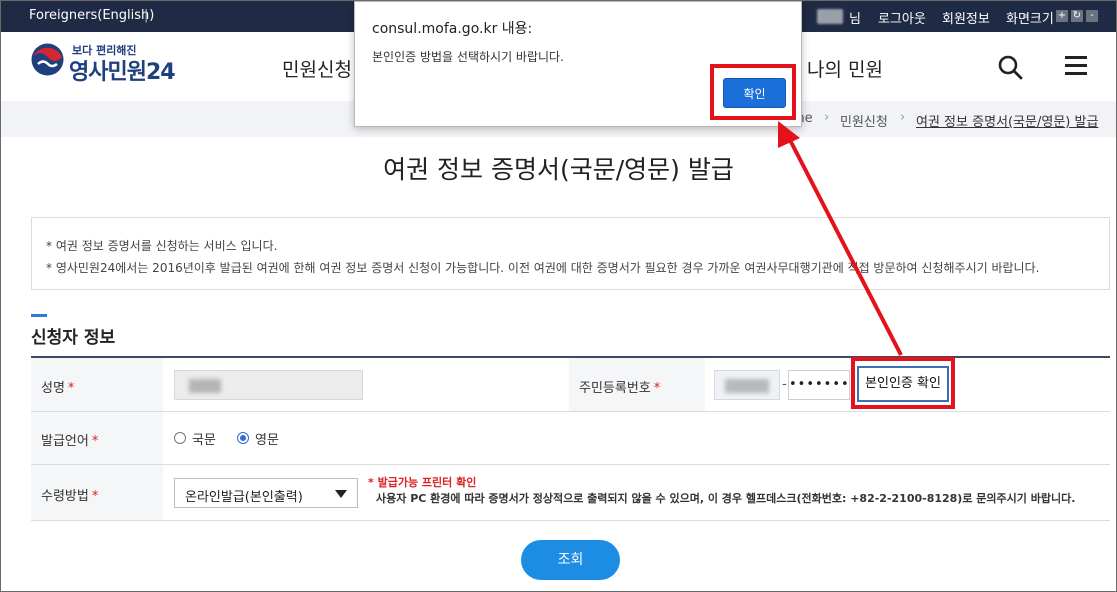  Describe the element at coordinates (570, 560) in the screenshot. I see `search-button: 조회` at that location.